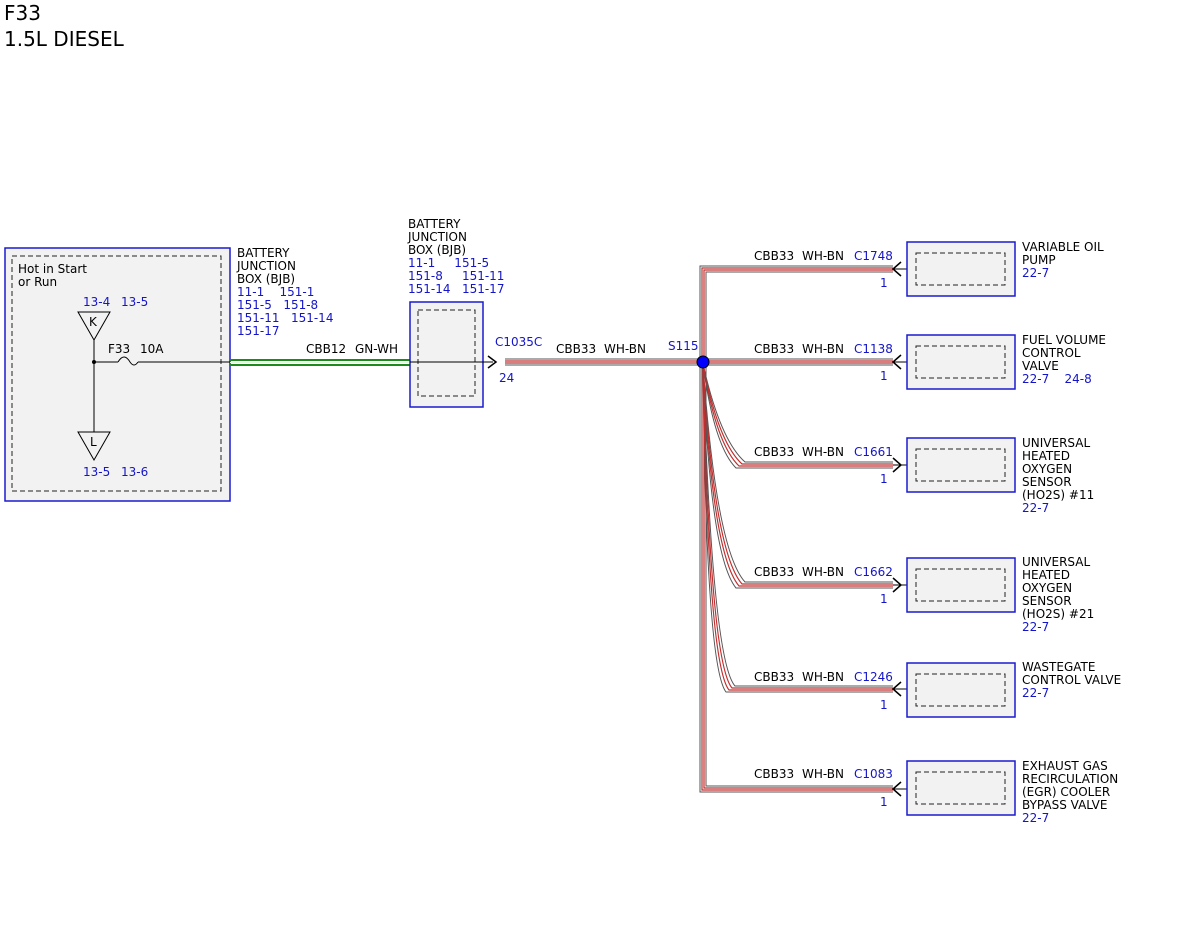 The image size is (1200, 927). Describe the element at coordinates (961, 690) in the screenshot. I see `component-wastegate-control-valve` at that location.